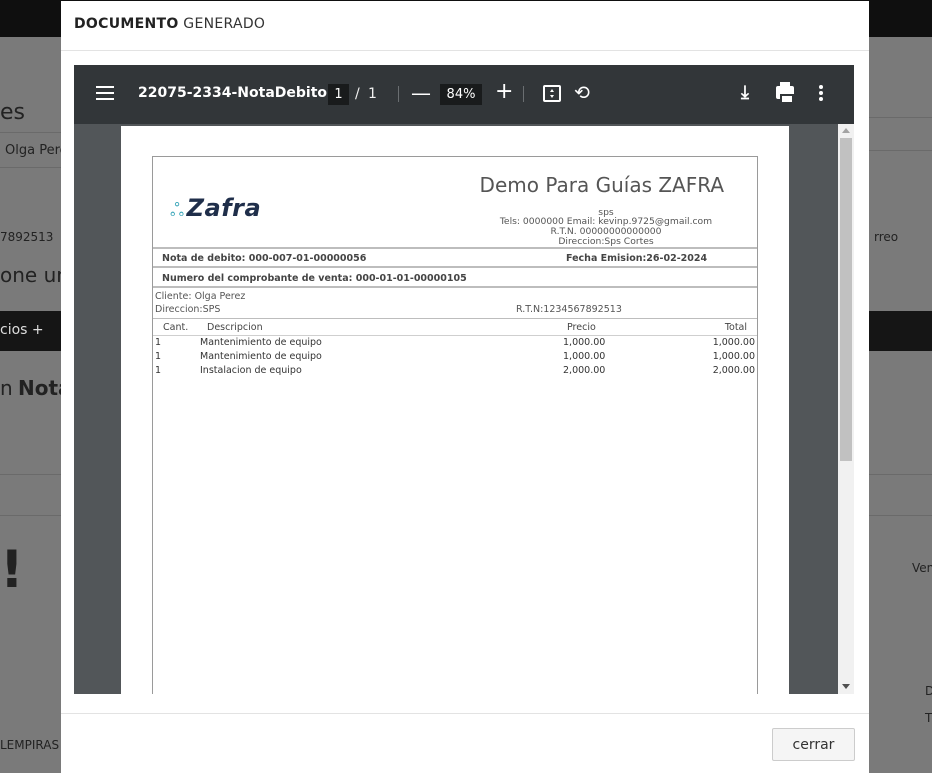 This screenshot has width=932, height=773. What do you see at coordinates (581, 327) in the screenshot?
I see `column-price: Precio` at bounding box center [581, 327].